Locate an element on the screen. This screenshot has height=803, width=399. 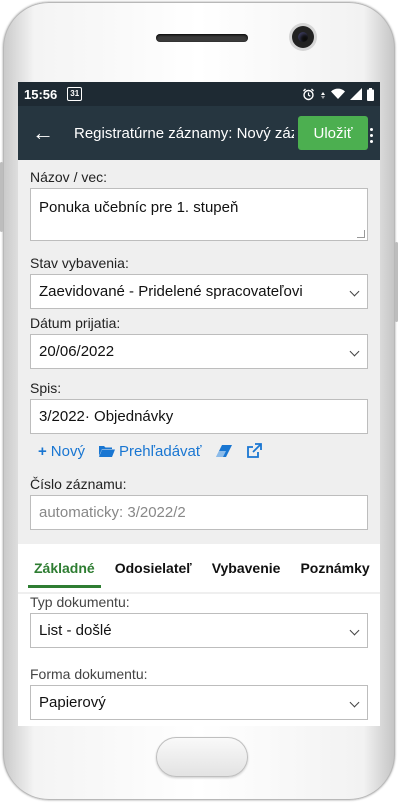
status-time: 15:56 is located at coordinates (41, 94).